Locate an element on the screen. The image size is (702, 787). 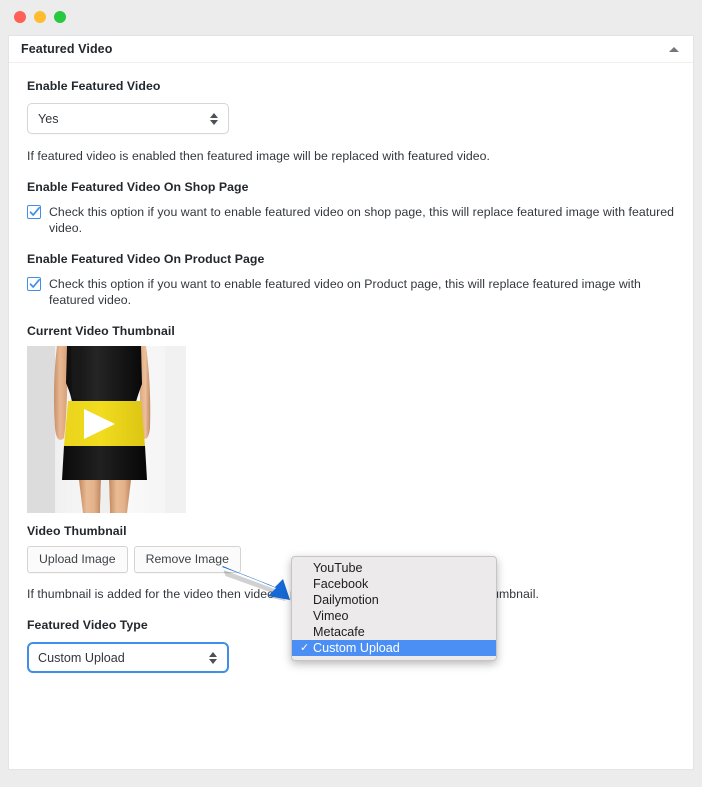
current-video-thumbnail-image is located at coordinates (106, 429).